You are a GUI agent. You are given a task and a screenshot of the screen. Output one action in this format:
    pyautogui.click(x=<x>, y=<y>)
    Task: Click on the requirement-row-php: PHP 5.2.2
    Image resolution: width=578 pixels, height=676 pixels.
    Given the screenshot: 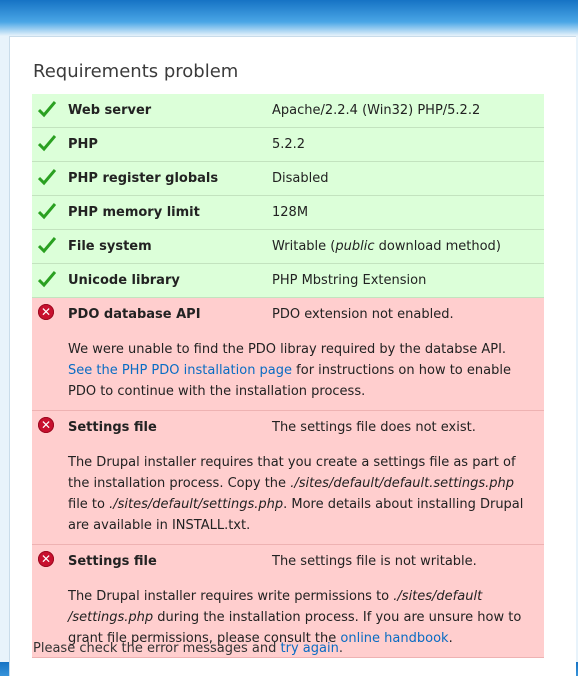 What is the action you would take?
    pyautogui.click(x=288, y=144)
    